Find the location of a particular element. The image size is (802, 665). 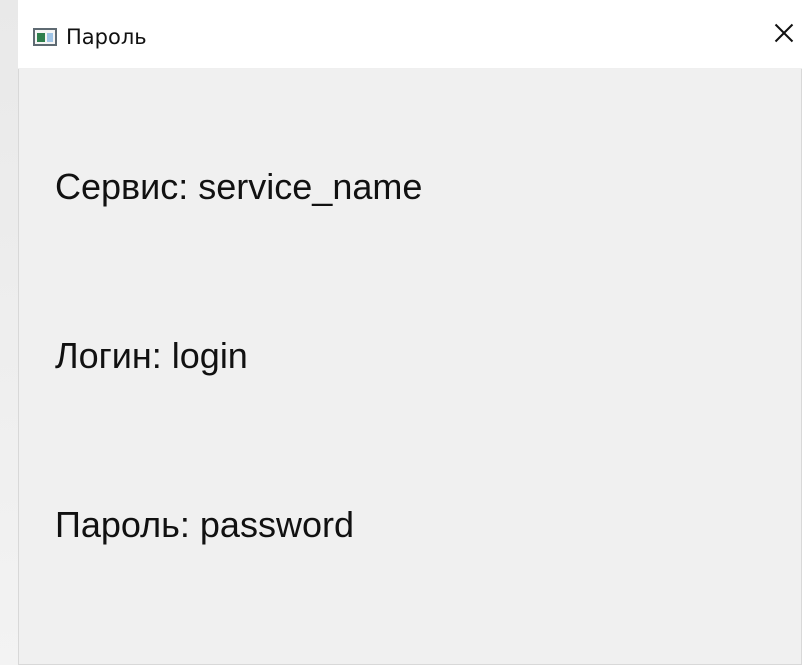

login-label: Логин: login is located at coordinates (151, 355).